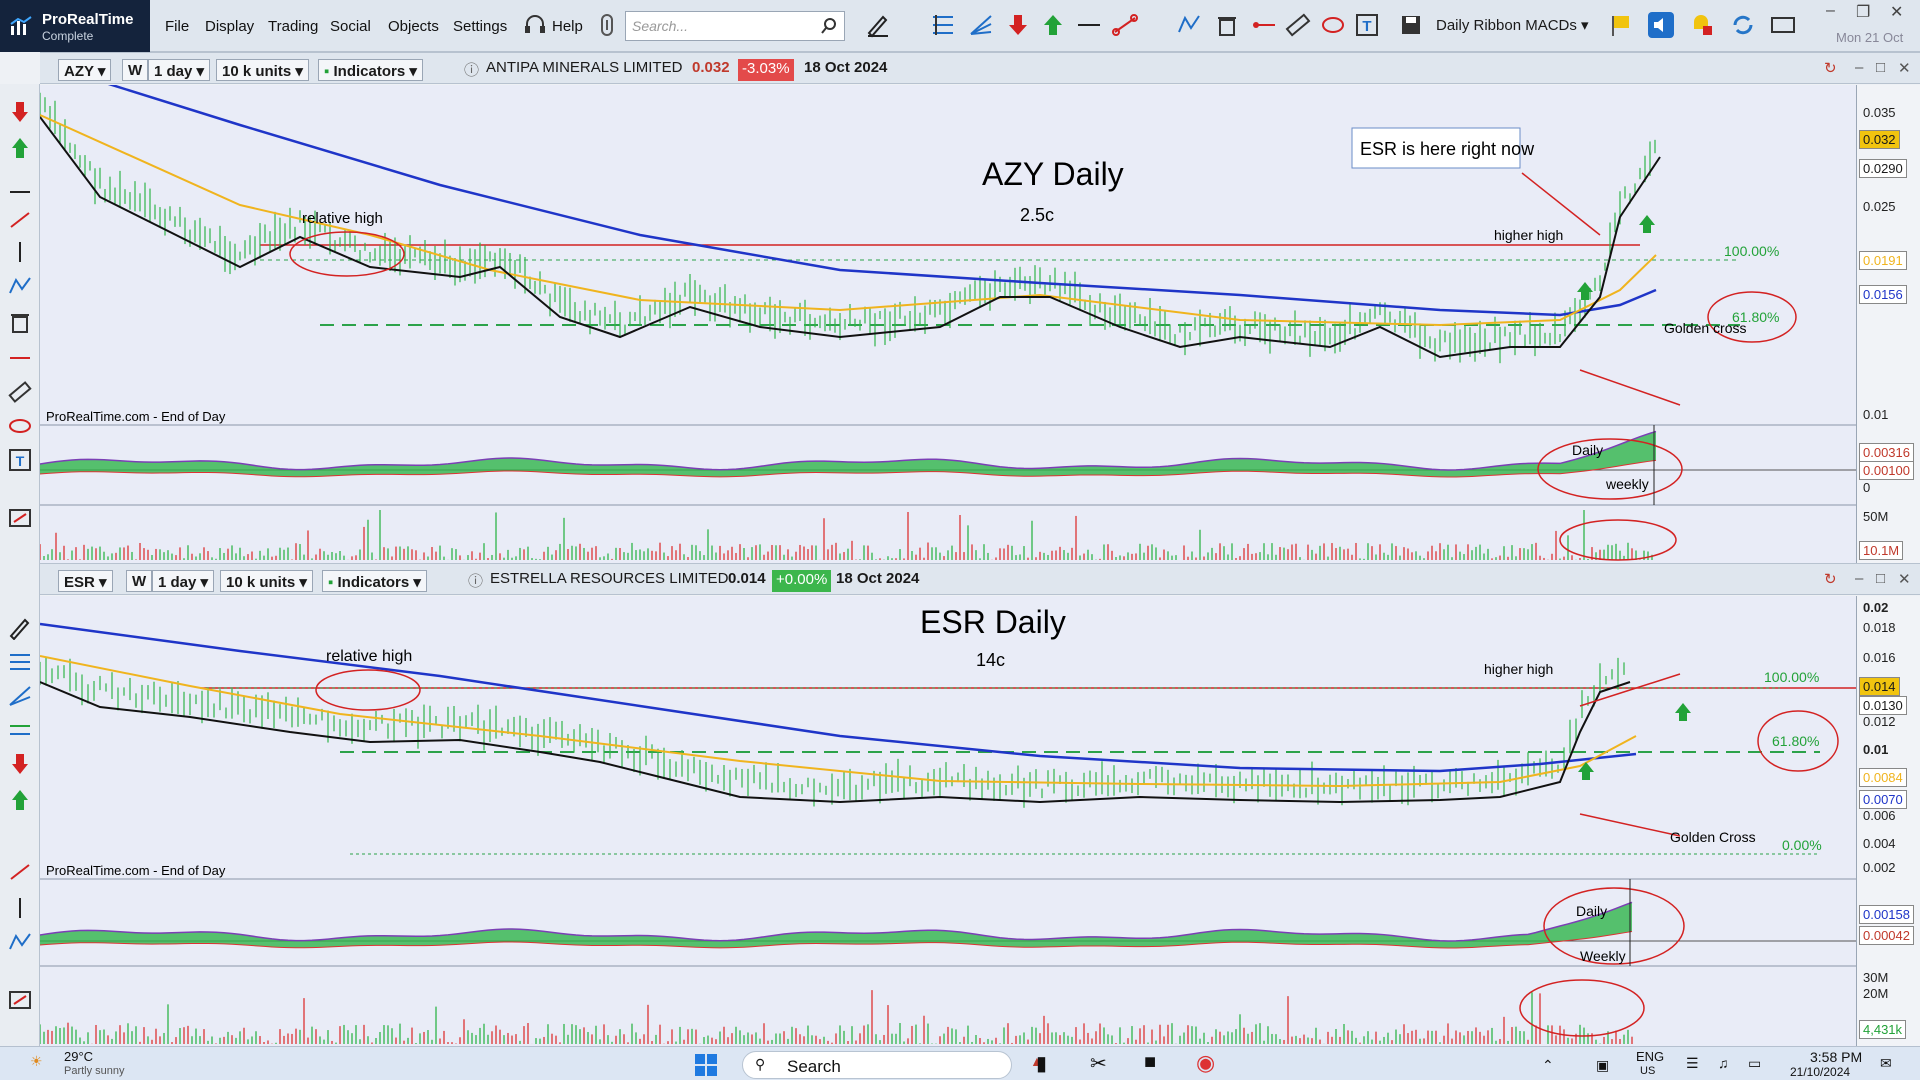 The image size is (1920, 1080). What do you see at coordinates (75, 26) in the screenshot?
I see `app-logo: ProRealTime Complete` at bounding box center [75, 26].